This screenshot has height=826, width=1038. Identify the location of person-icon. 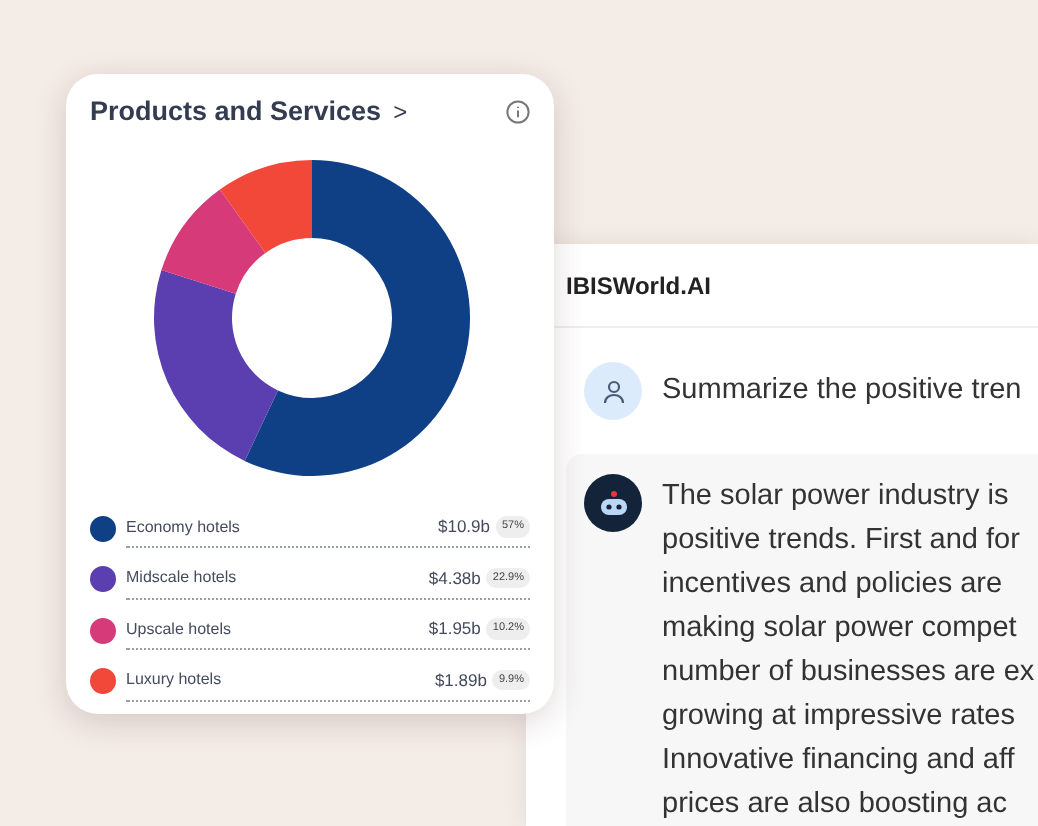
(613, 391).